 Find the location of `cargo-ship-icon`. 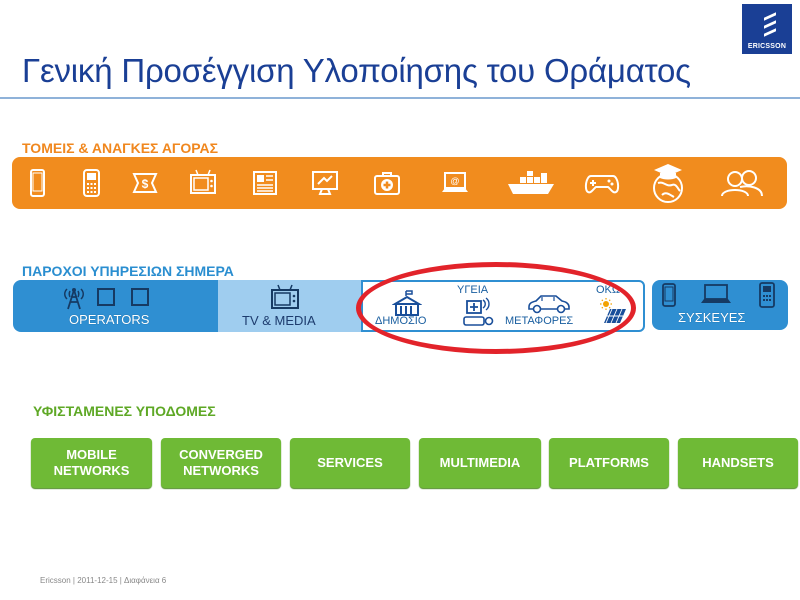

cargo-ship-icon is located at coordinates (531, 183).